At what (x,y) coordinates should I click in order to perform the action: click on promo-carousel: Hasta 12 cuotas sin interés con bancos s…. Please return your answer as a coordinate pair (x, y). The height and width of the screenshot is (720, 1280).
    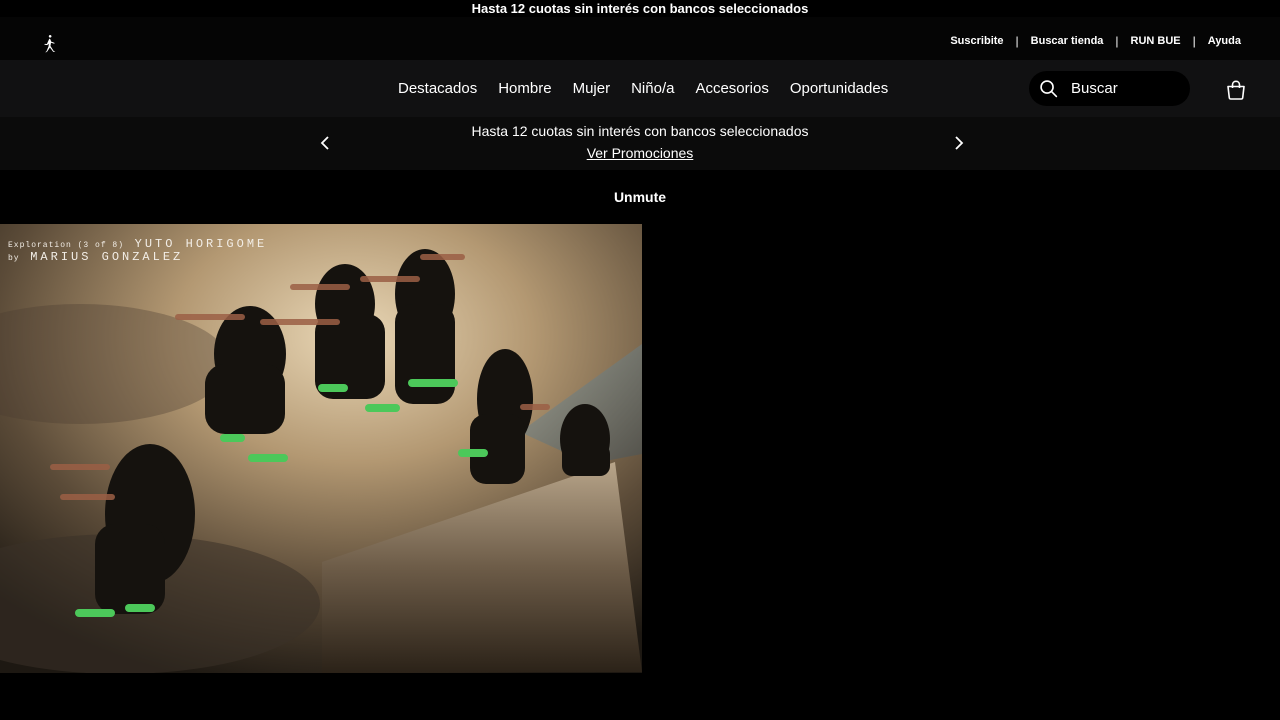
    Looking at the image, I should click on (640, 143).